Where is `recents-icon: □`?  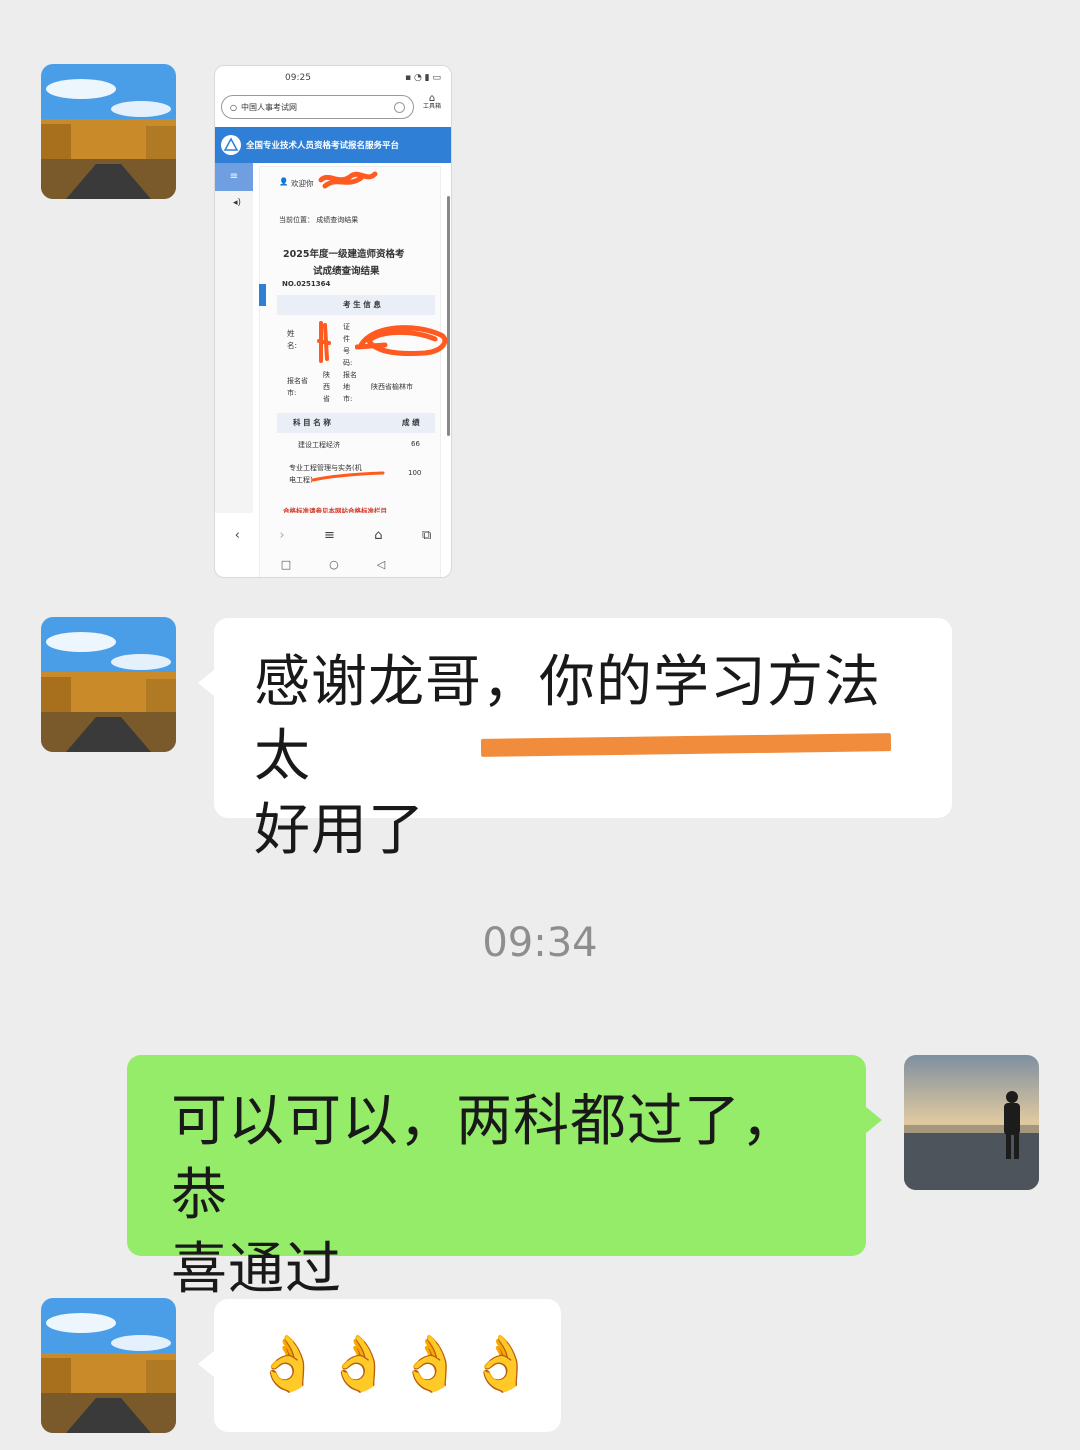
recents-icon: □ is located at coordinates (286, 564).